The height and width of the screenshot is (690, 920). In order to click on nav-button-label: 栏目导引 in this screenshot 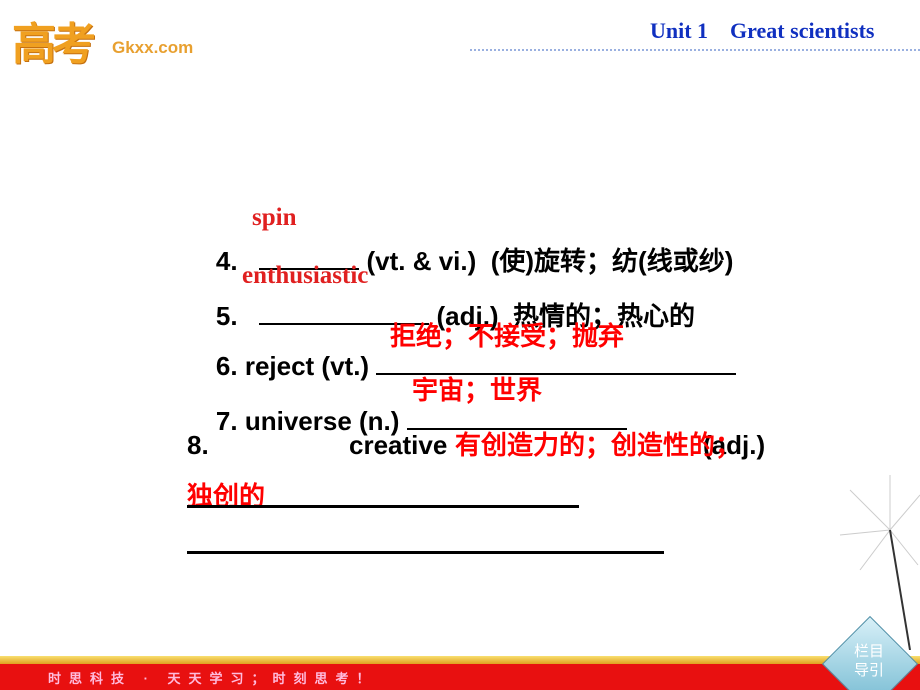, I will do `click(869, 661)`.